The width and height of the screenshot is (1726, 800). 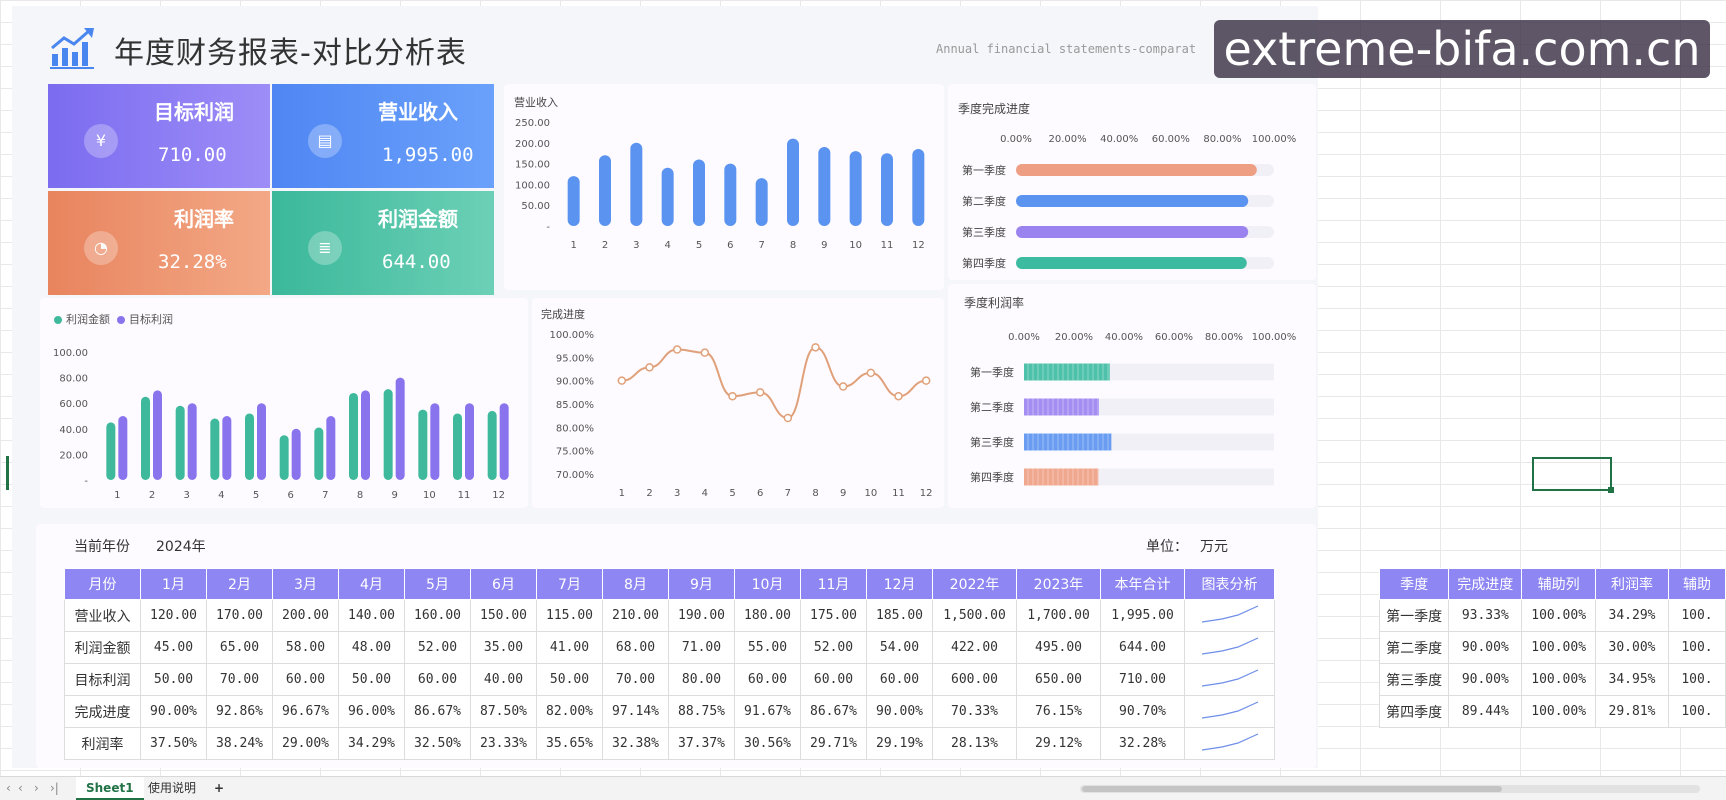 I want to click on table-cell: 29.71%, so click(x=833, y=743).